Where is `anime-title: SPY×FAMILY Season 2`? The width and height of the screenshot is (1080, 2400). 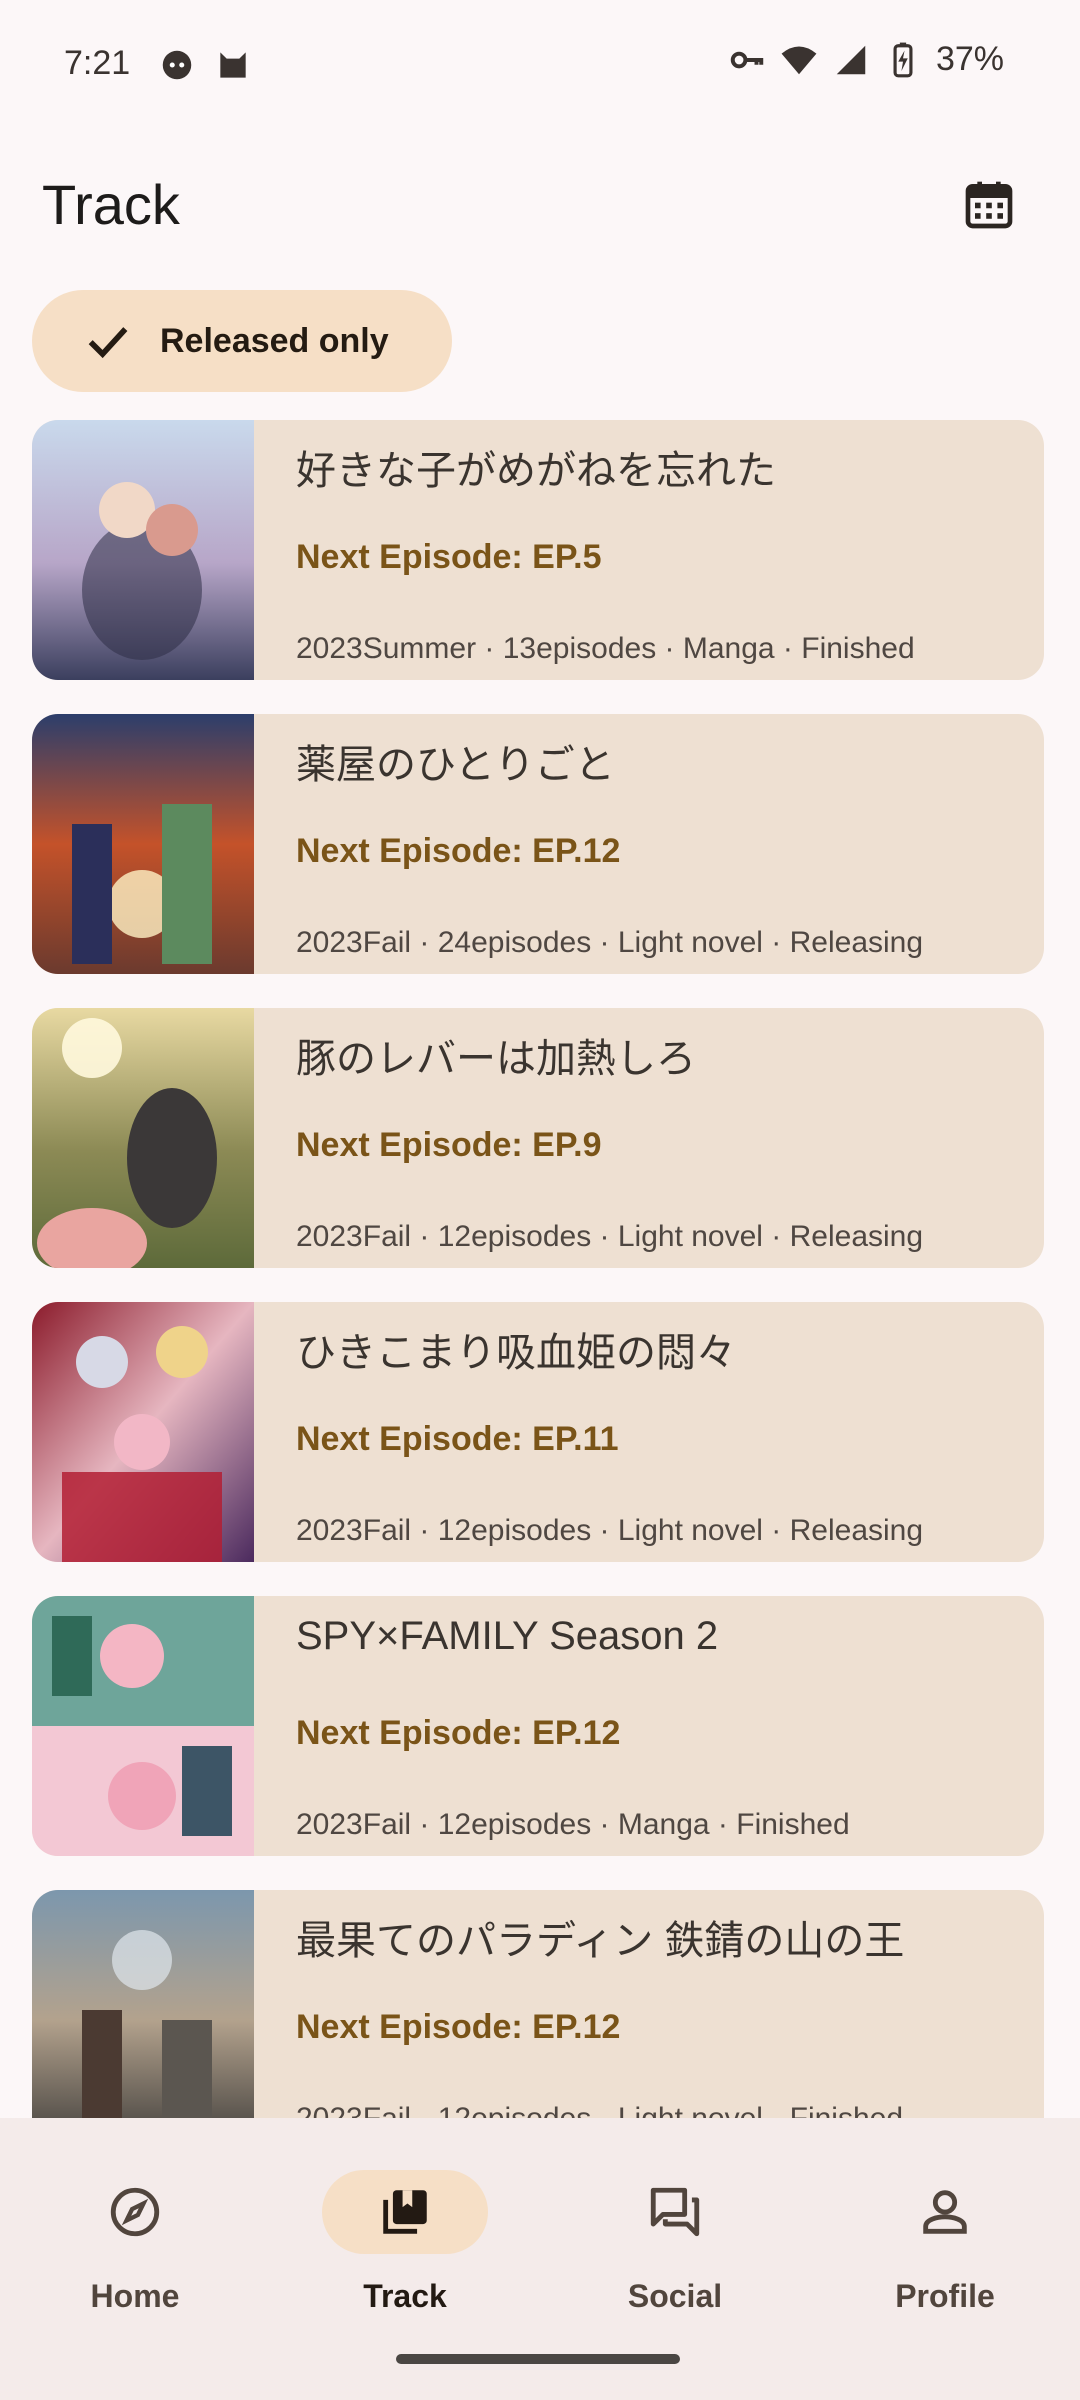 anime-title: SPY×FAMILY Season 2 is located at coordinates (507, 1636).